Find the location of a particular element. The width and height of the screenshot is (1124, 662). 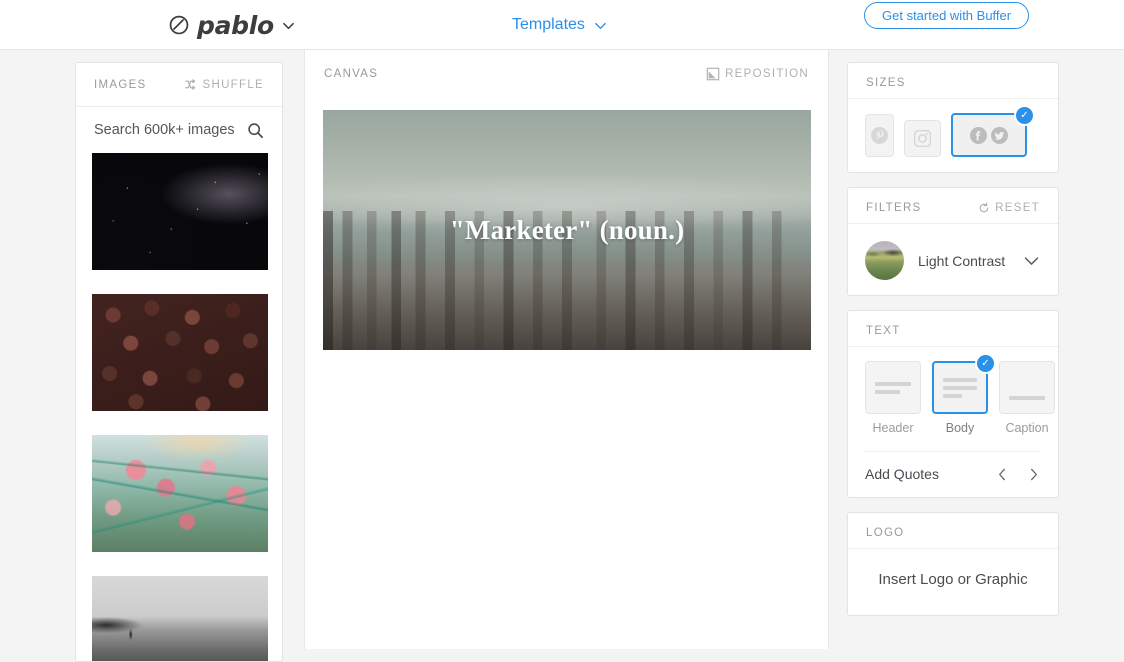

filters-panel-body: Light Contrast is located at coordinates (953, 259).